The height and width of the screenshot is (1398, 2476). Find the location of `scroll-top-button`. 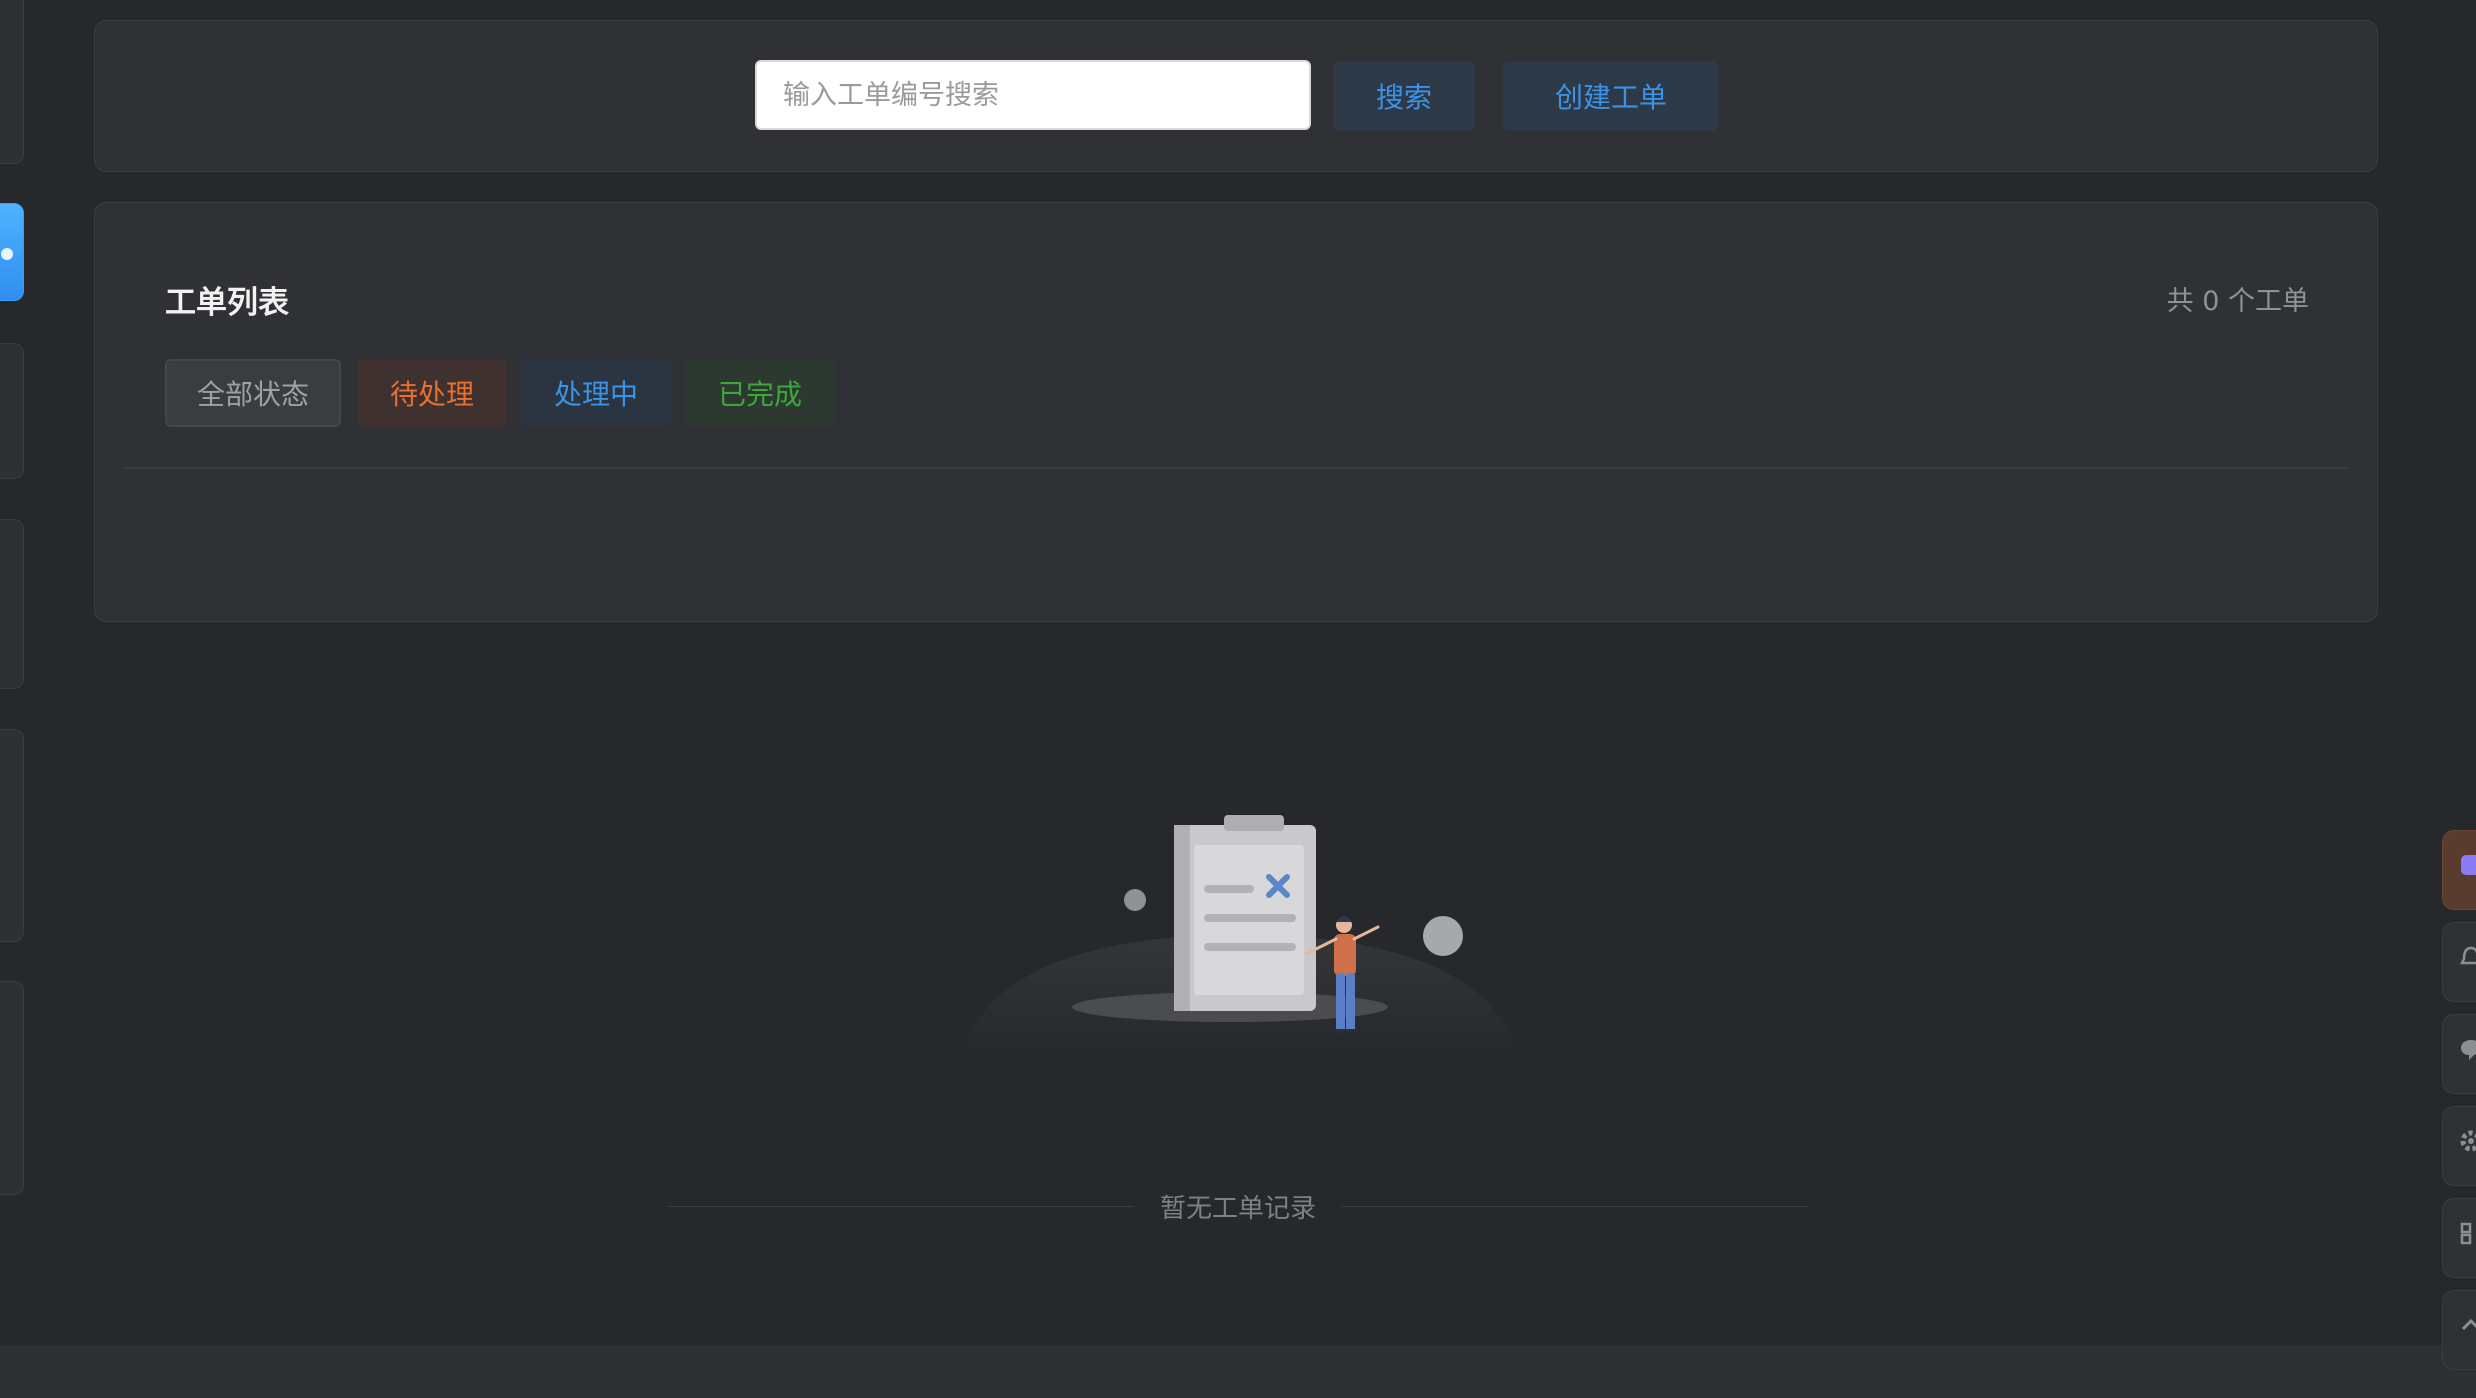

scroll-top-button is located at coordinates (2459, 1330).